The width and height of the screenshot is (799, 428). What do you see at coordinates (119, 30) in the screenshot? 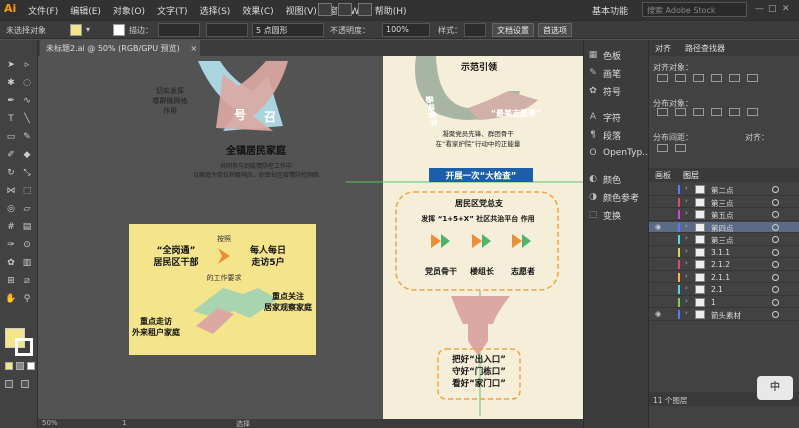
I see `stroke-swatch` at bounding box center [119, 30].